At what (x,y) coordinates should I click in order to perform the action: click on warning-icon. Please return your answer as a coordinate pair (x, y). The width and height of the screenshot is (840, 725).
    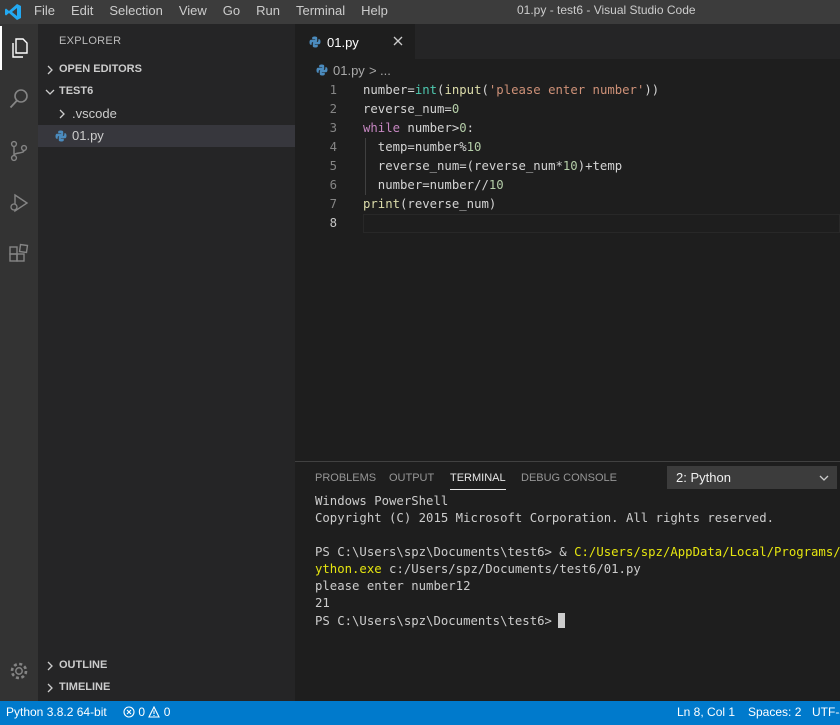
    Looking at the image, I should click on (154, 711).